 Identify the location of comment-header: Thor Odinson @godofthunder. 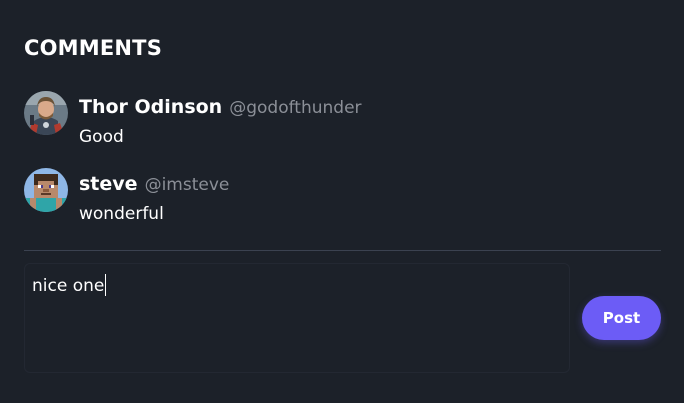
(220, 107).